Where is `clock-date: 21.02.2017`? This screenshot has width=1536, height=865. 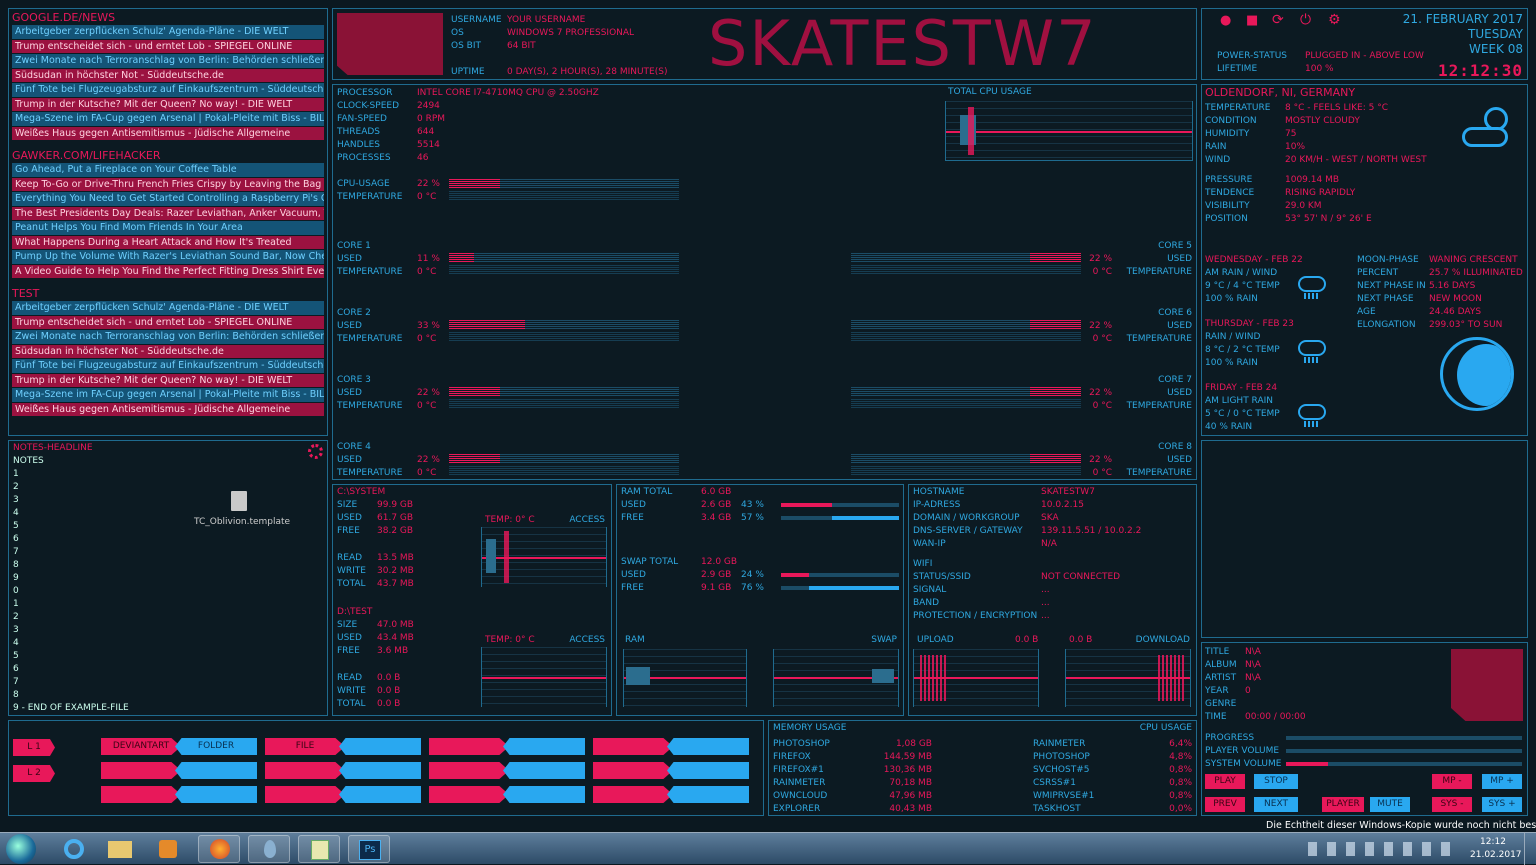 clock-date: 21.02.2017 is located at coordinates (1496, 855).